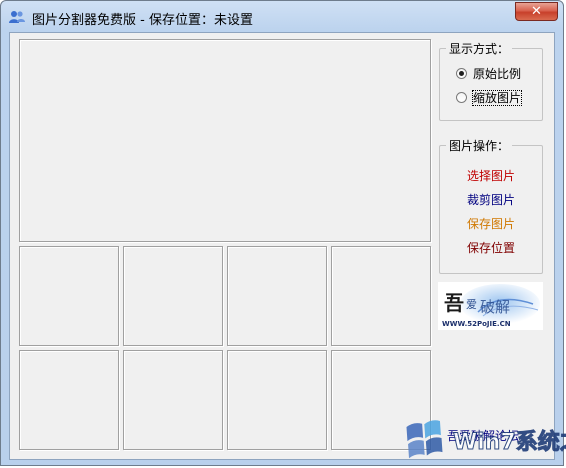 The height and width of the screenshot is (468, 566). I want to click on radio-original-ratio: 原始比例, so click(488, 74).